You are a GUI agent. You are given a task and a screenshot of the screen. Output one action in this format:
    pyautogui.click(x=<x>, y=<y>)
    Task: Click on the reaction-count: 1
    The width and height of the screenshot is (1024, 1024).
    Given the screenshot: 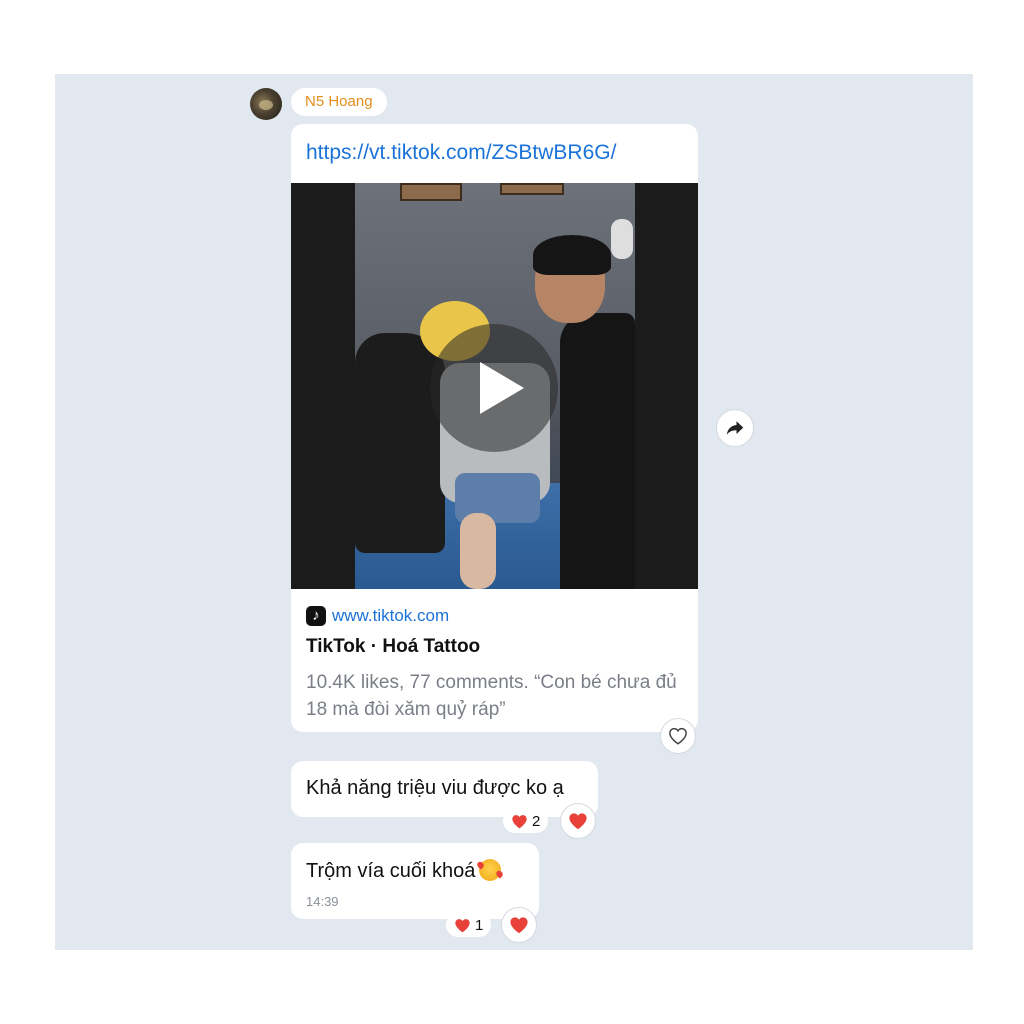 What is the action you would take?
    pyautogui.click(x=479, y=925)
    